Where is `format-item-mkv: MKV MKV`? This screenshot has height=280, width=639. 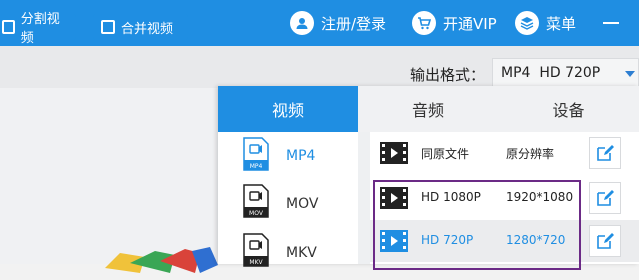
format-item-mkv: MKV MKV is located at coordinates (288, 256).